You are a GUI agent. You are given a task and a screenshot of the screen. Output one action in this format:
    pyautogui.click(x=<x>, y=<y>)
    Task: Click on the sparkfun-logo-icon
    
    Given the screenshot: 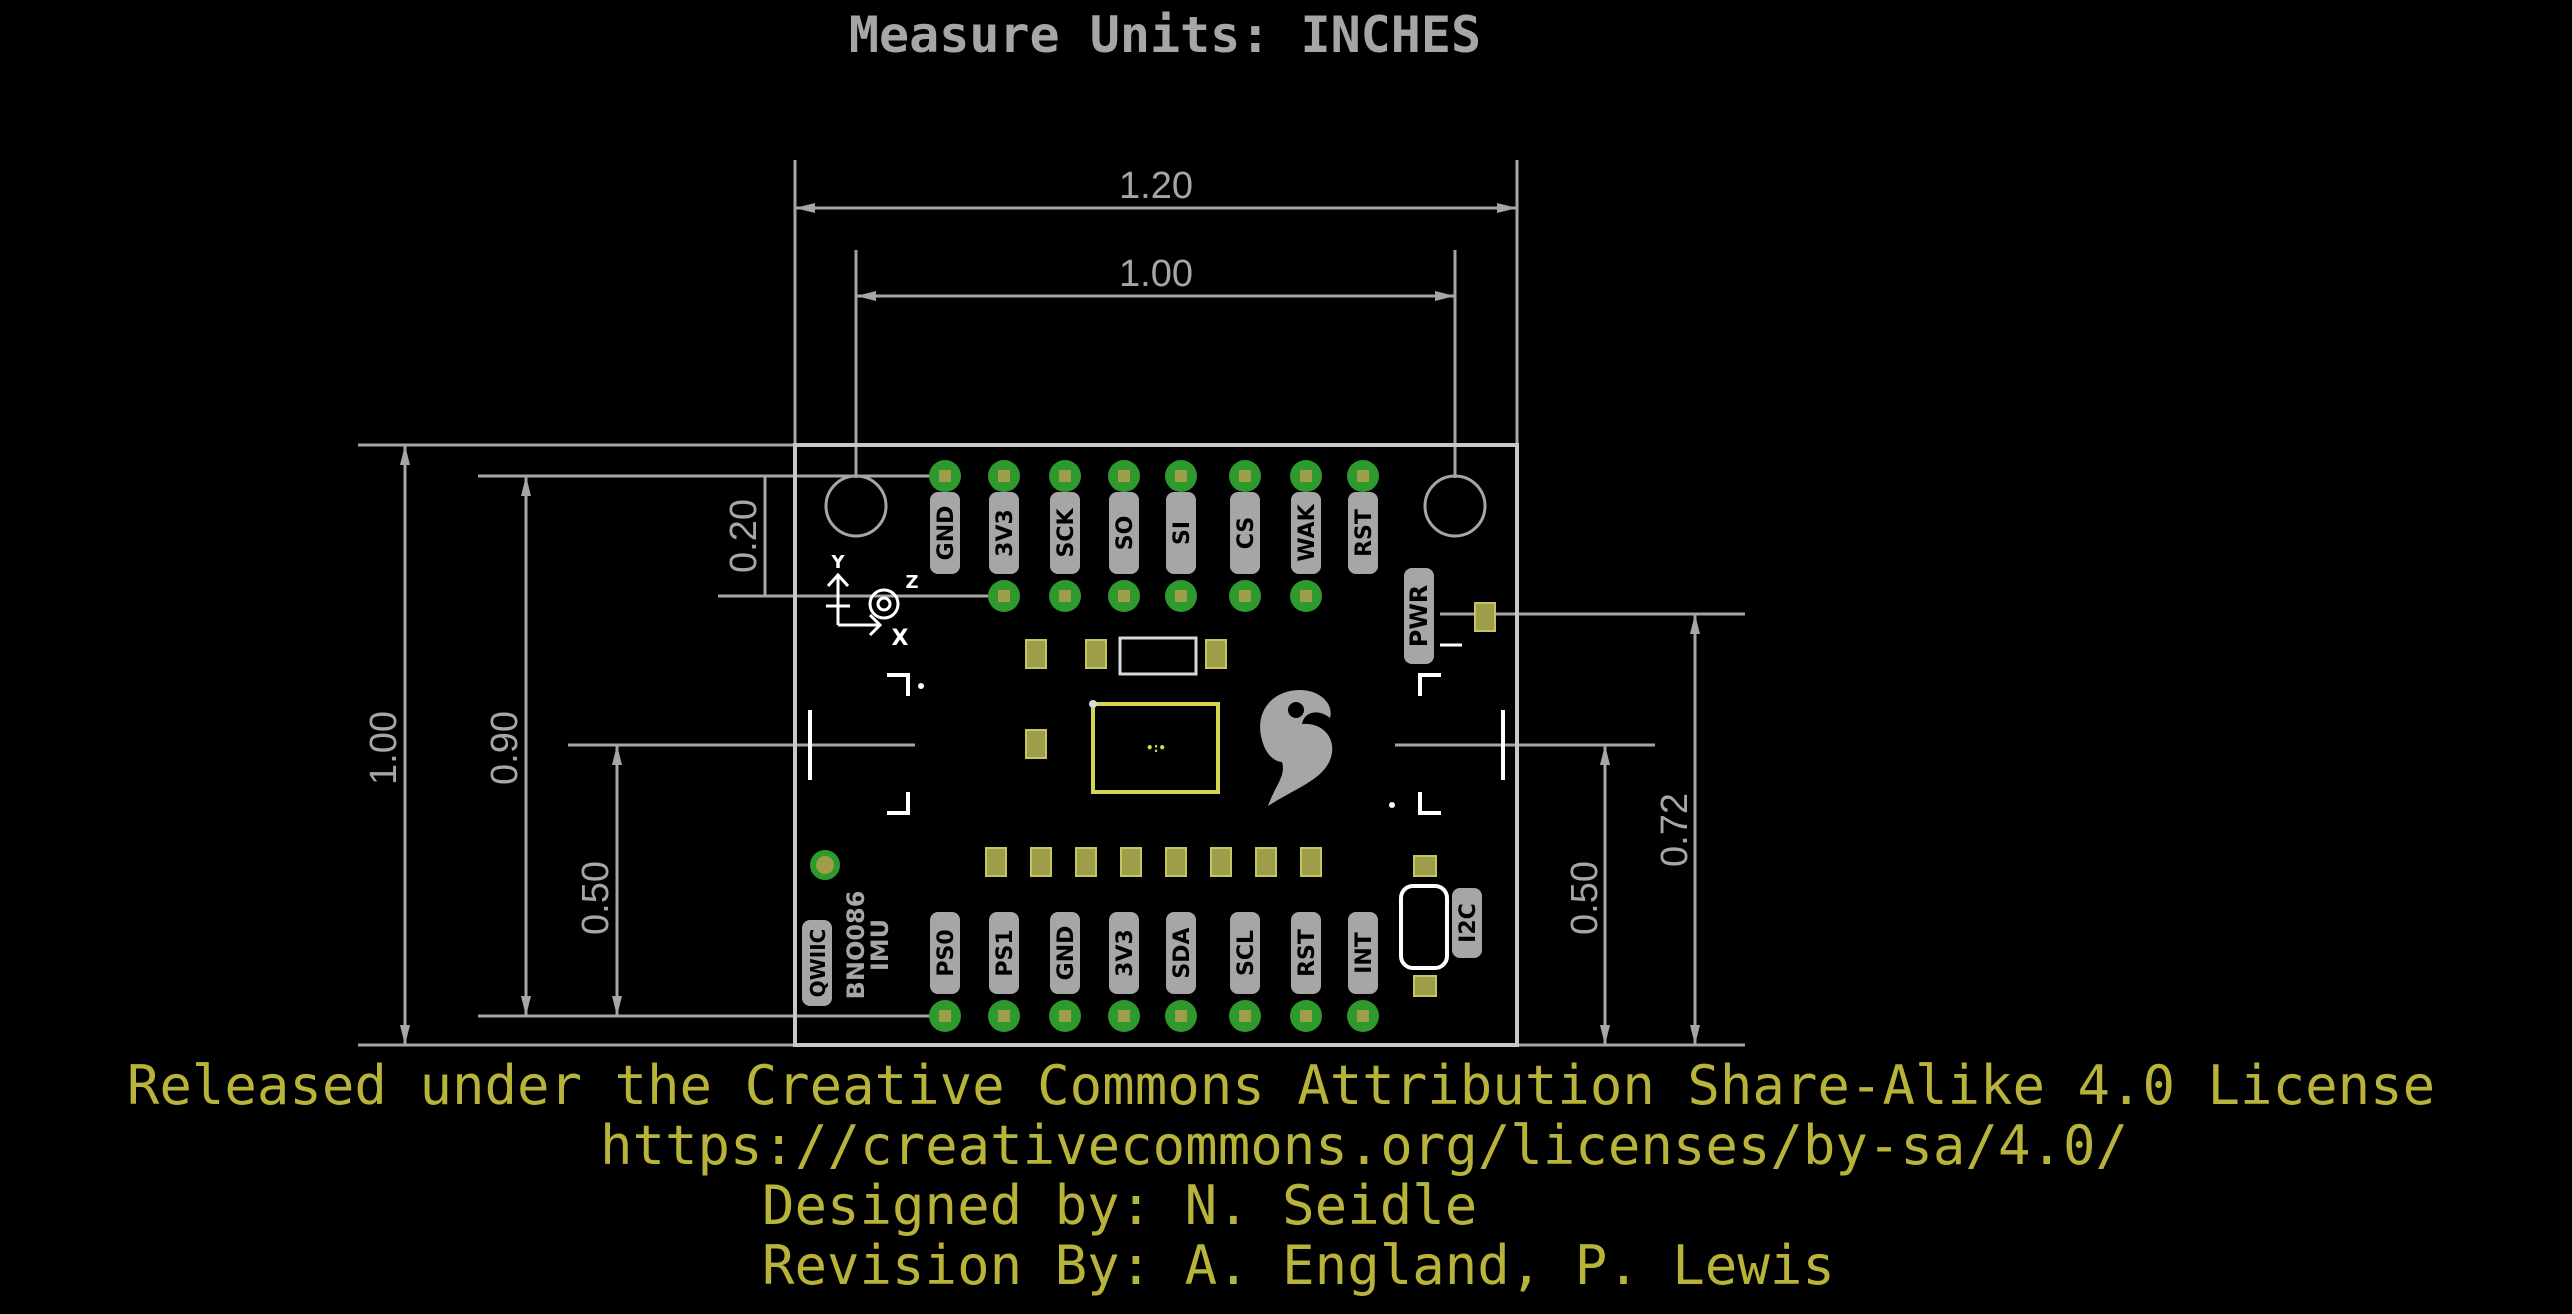 What is the action you would take?
    pyautogui.click(x=1296, y=748)
    